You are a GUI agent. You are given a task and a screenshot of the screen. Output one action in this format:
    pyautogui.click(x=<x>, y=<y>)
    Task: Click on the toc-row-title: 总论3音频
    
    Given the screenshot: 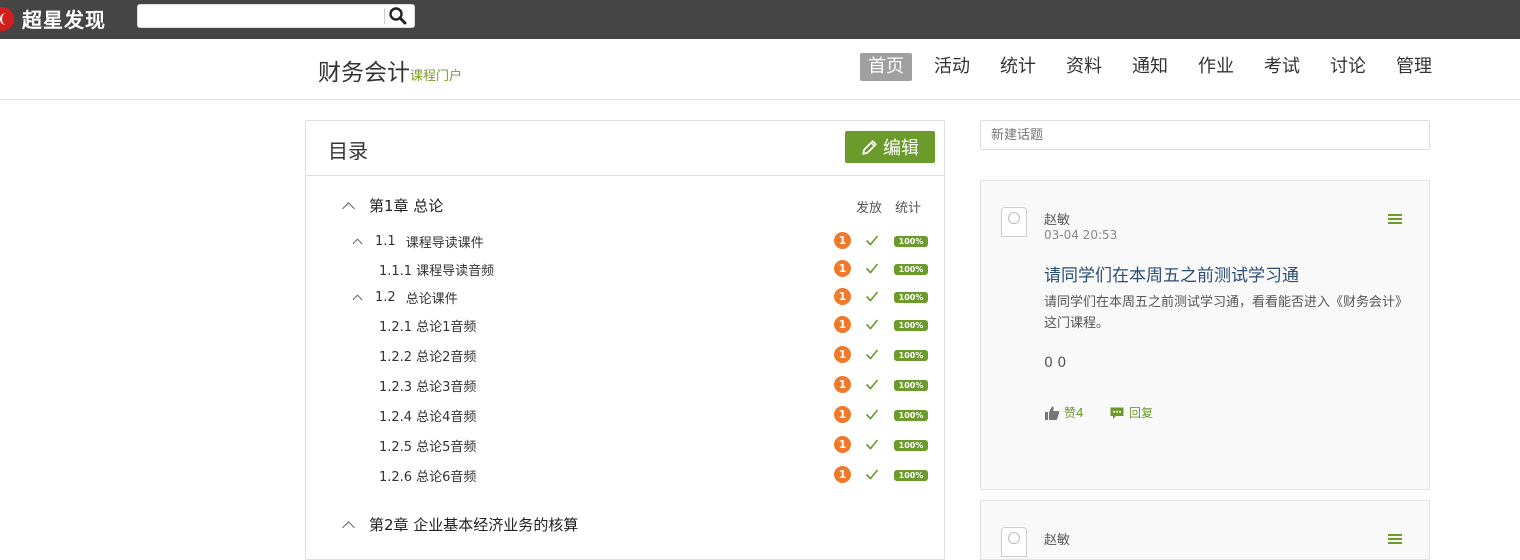 What is the action you would take?
    pyautogui.click(x=446, y=387)
    